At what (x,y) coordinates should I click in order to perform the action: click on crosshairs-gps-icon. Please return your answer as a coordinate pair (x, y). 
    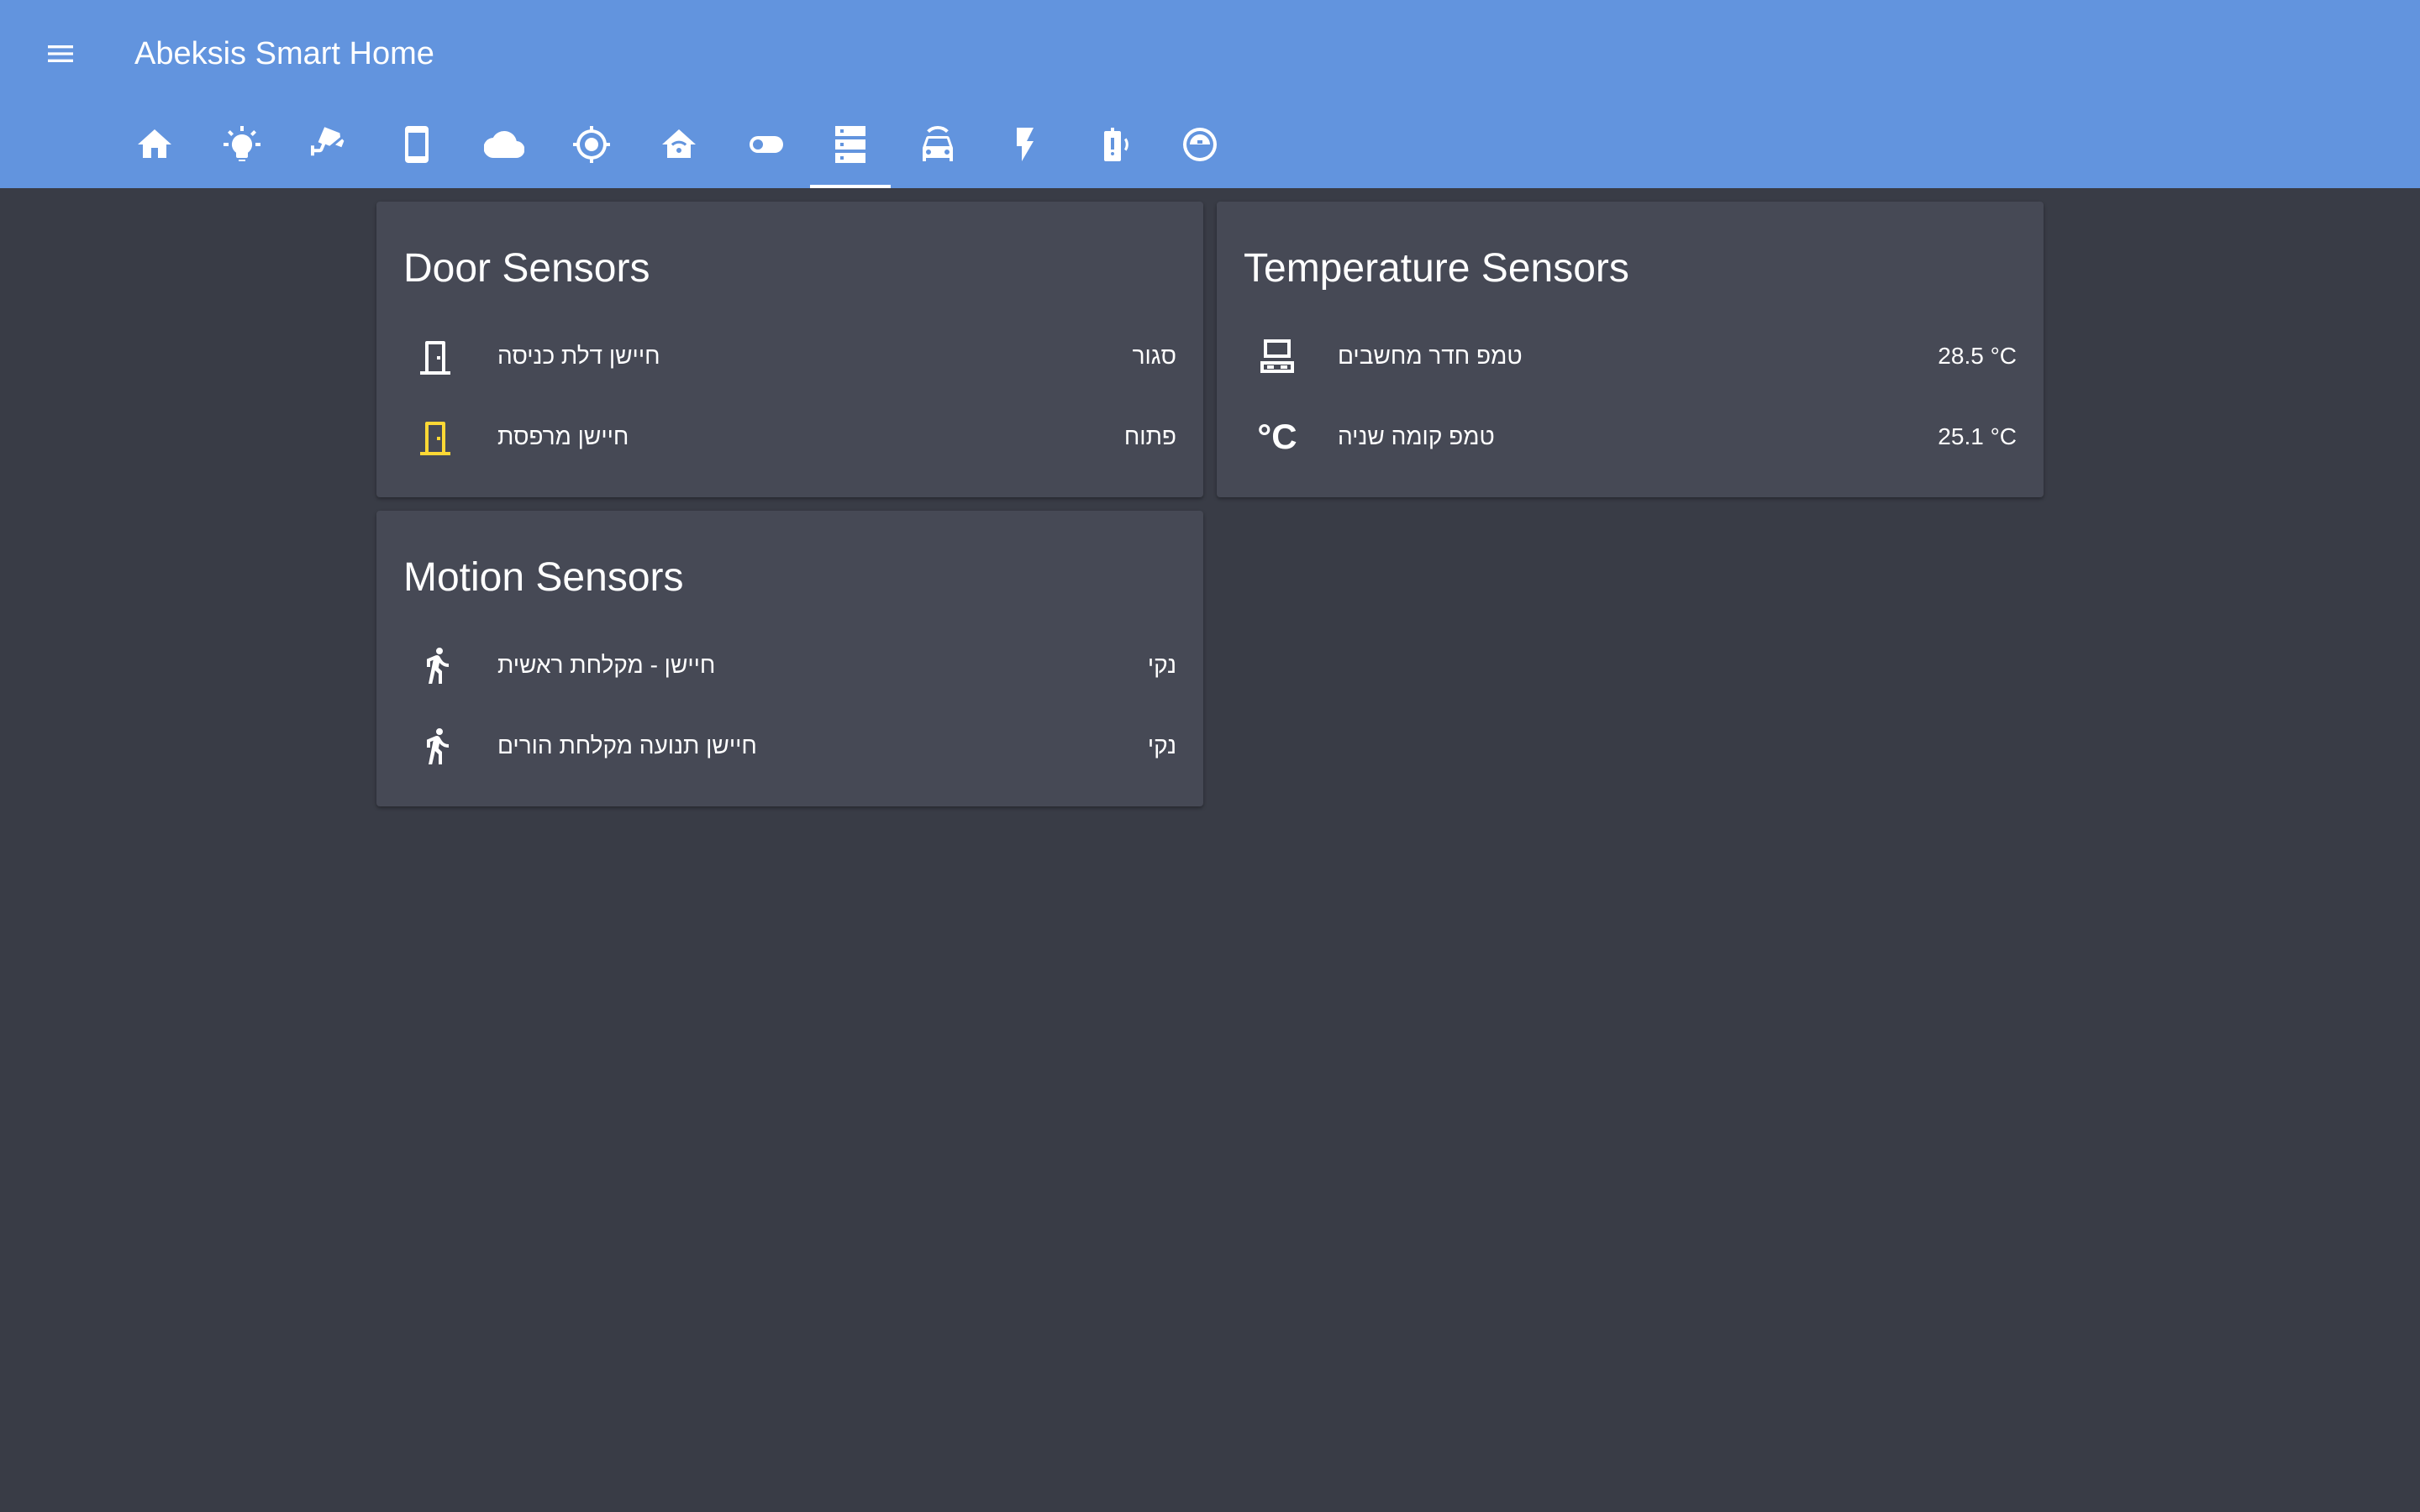
    Looking at the image, I should click on (591, 144).